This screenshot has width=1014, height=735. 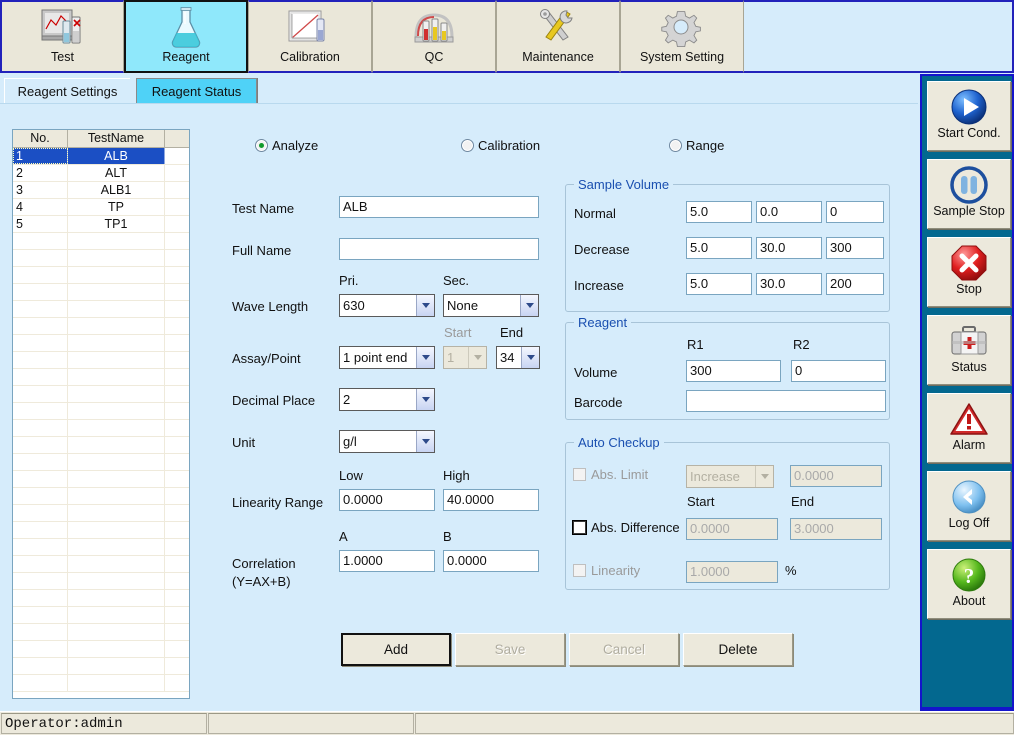 I want to click on radio-range: Range, so click(x=696, y=145).